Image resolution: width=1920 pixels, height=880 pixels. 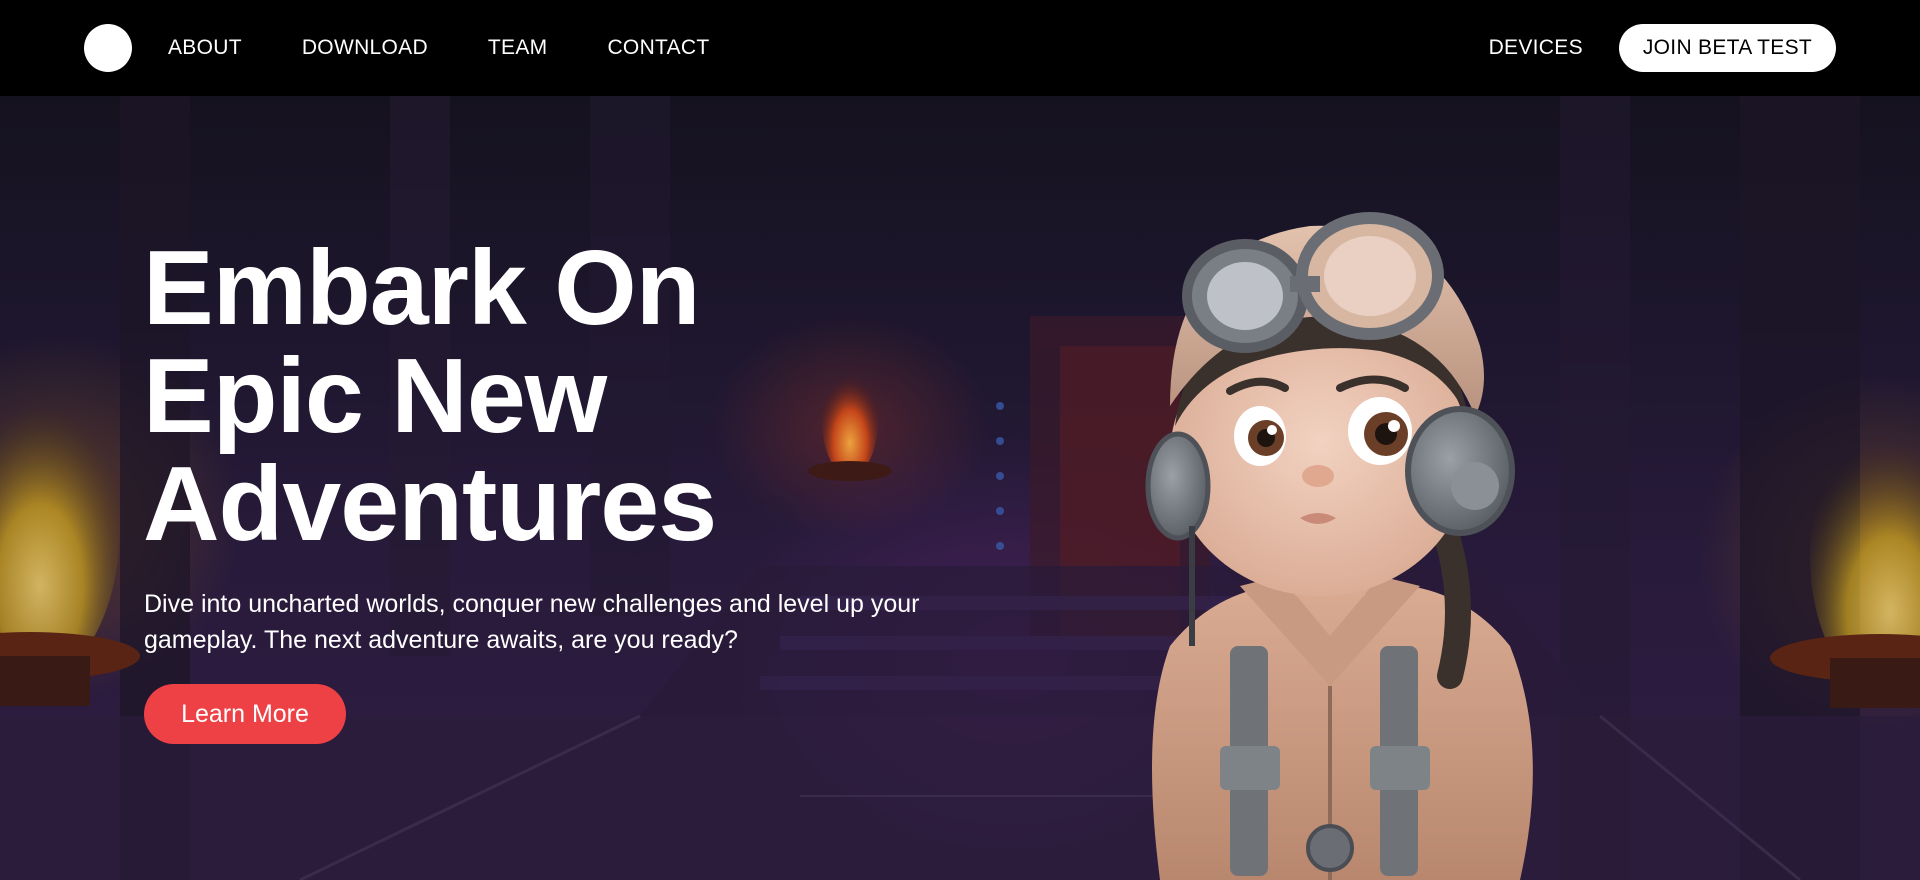 What do you see at coordinates (518, 48) in the screenshot?
I see `nav-link-team: TEAM` at bounding box center [518, 48].